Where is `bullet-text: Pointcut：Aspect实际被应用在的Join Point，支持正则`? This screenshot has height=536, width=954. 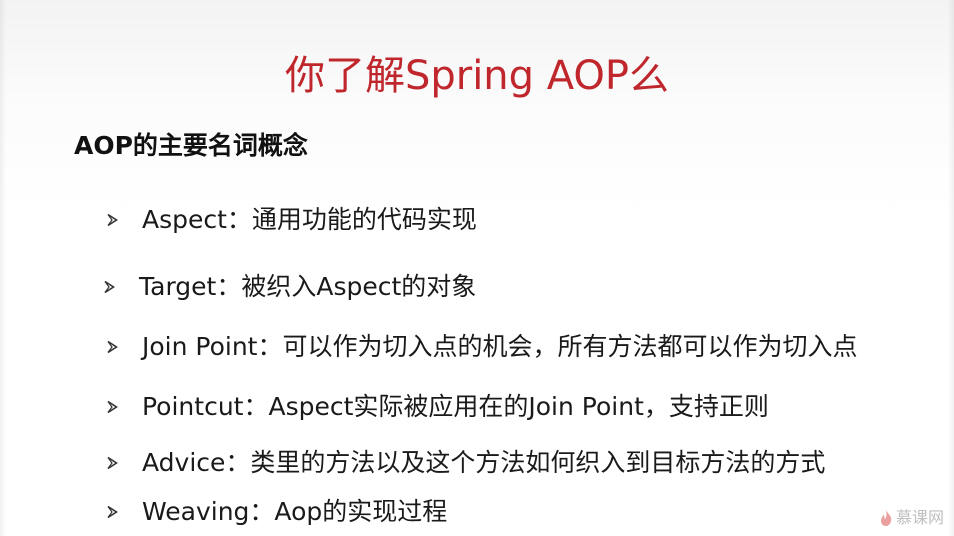
bullet-text: Pointcut：Aspect实际被应用在的Join Point，支持正则 is located at coordinates (455, 406).